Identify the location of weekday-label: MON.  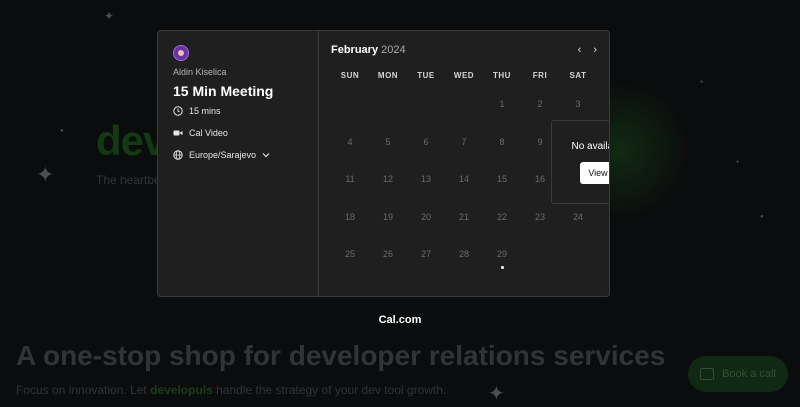
(388, 75).